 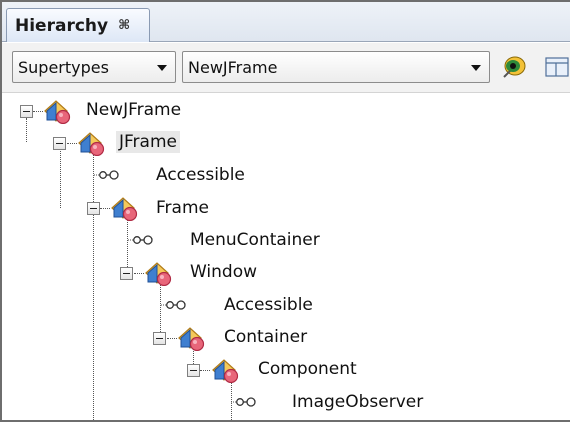 What do you see at coordinates (286, 22) in the screenshot?
I see `tab-bar: Hierarchy ⌘` at bounding box center [286, 22].